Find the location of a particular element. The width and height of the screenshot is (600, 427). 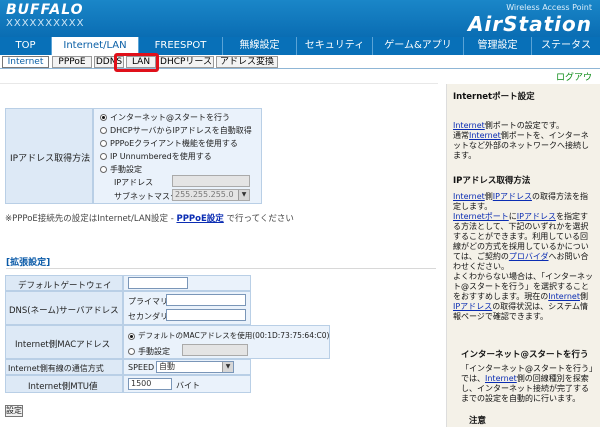

lan-highlight-box is located at coordinates (136, 62).